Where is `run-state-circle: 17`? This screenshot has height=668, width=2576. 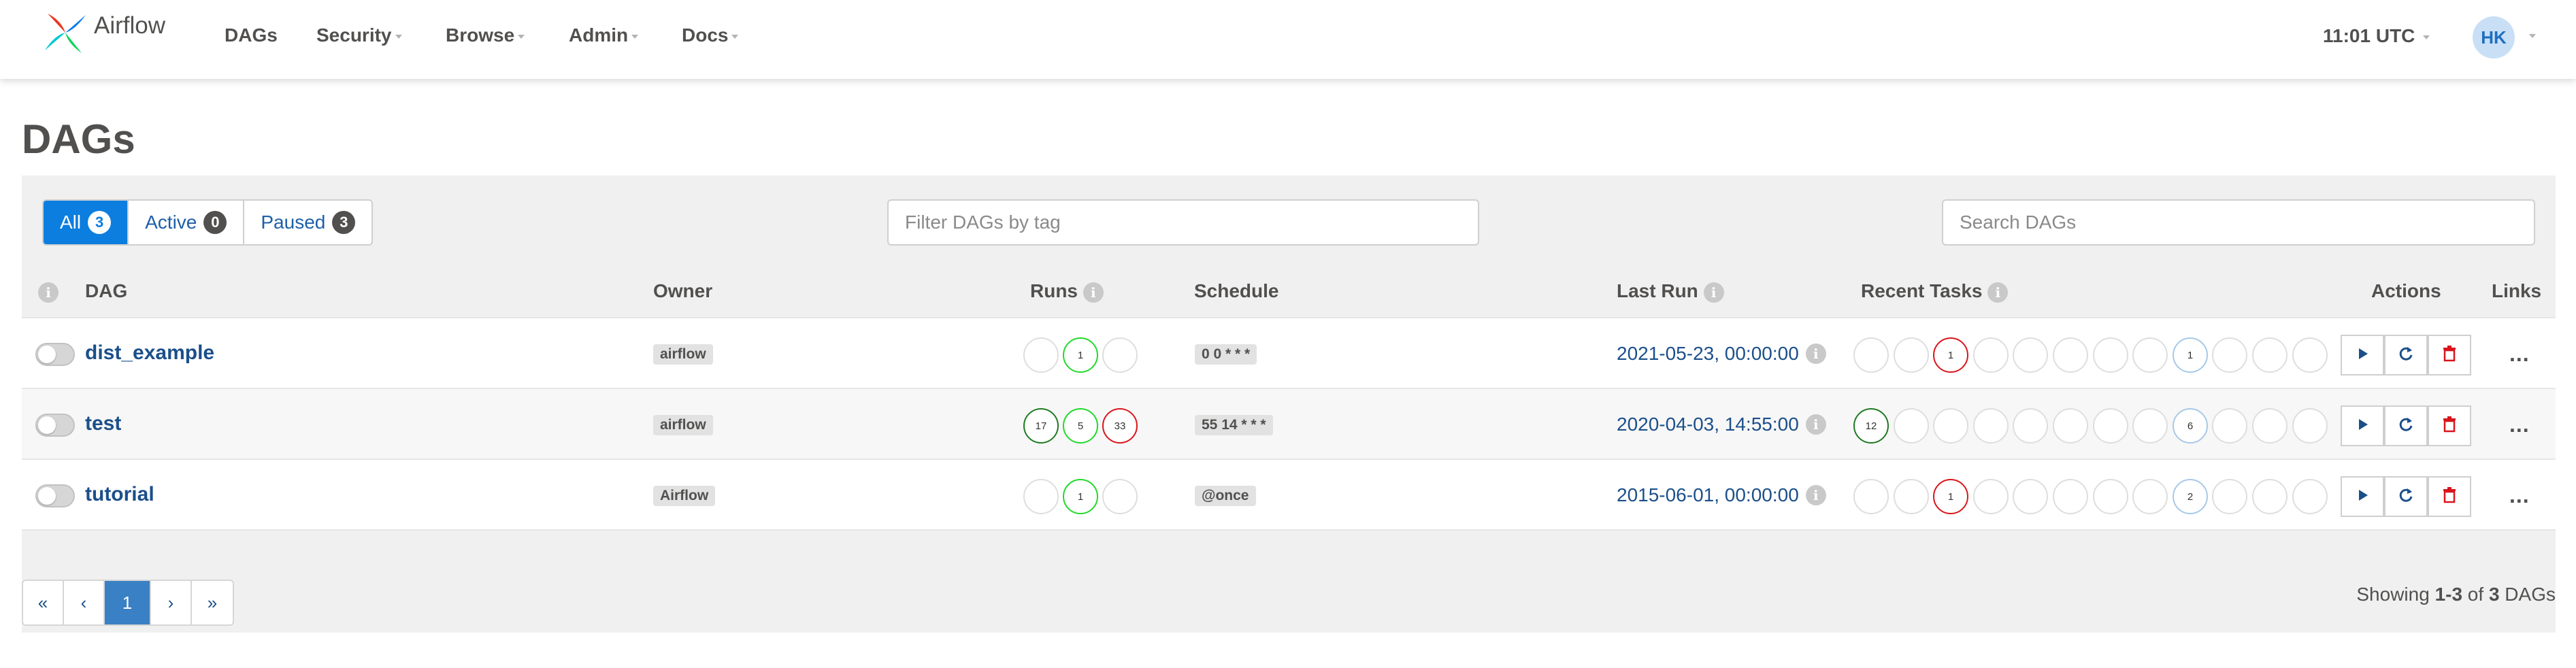
run-state-circle: 17 is located at coordinates (1041, 426).